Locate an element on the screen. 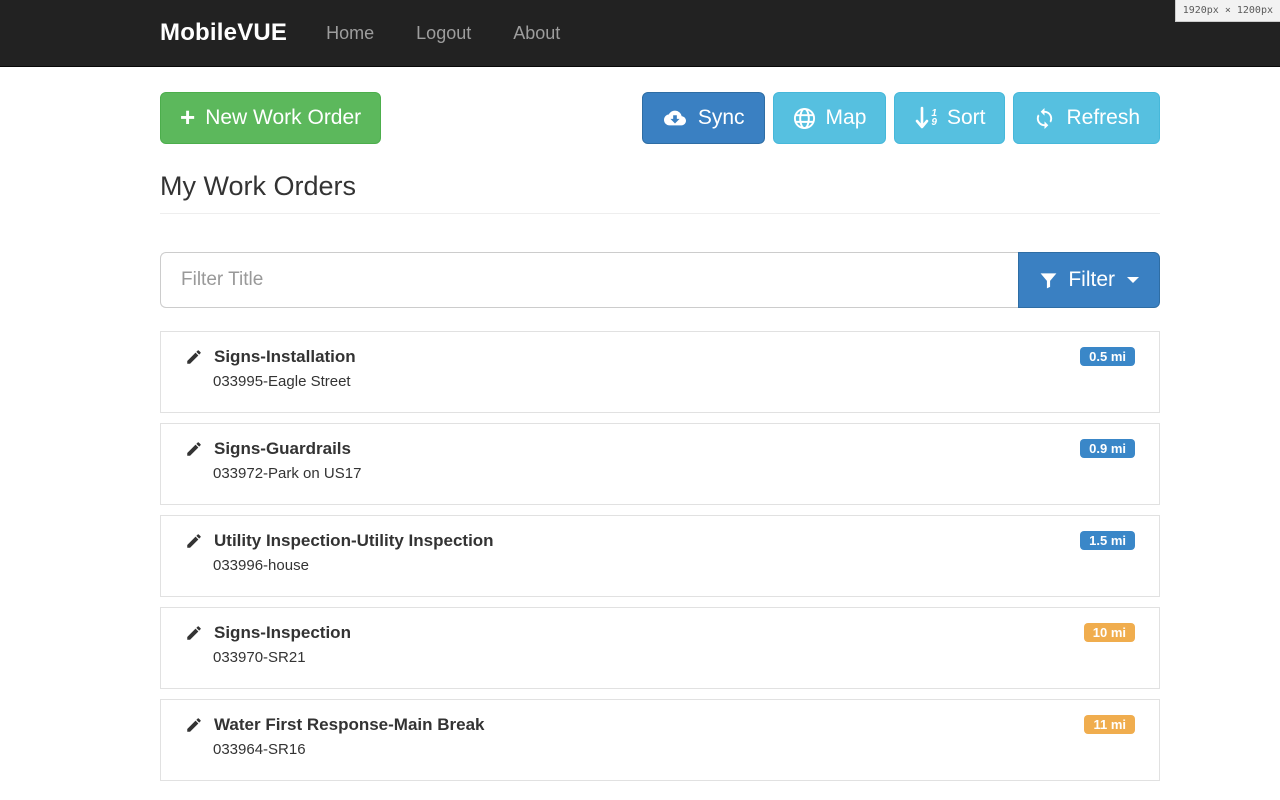 This screenshot has height=800, width=1280. navbar: MobileVUE Home Logout About is located at coordinates (640, 33).